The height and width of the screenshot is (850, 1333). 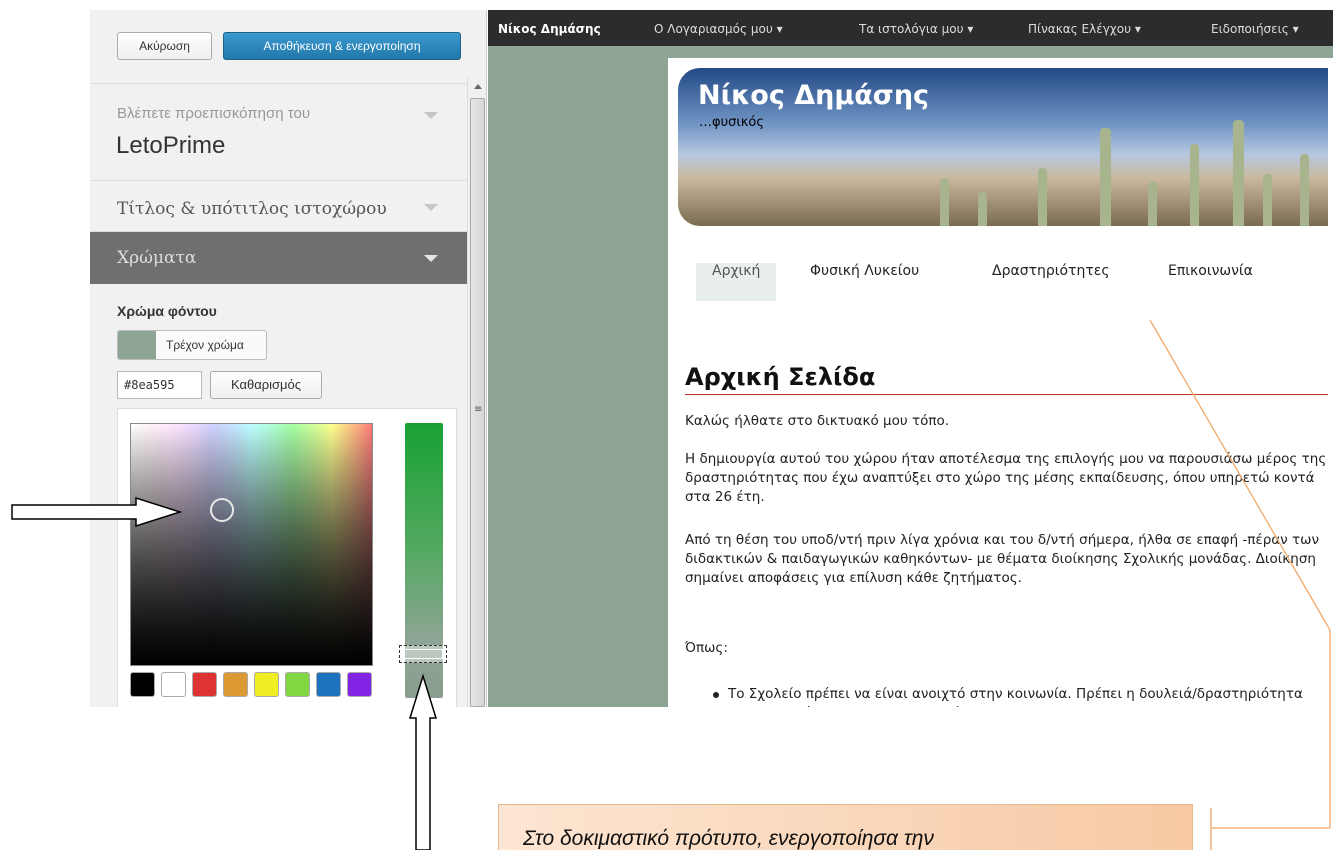 What do you see at coordinates (157, 258) in the screenshot?
I see `section-colors-label: Χρώματα` at bounding box center [157, 258].